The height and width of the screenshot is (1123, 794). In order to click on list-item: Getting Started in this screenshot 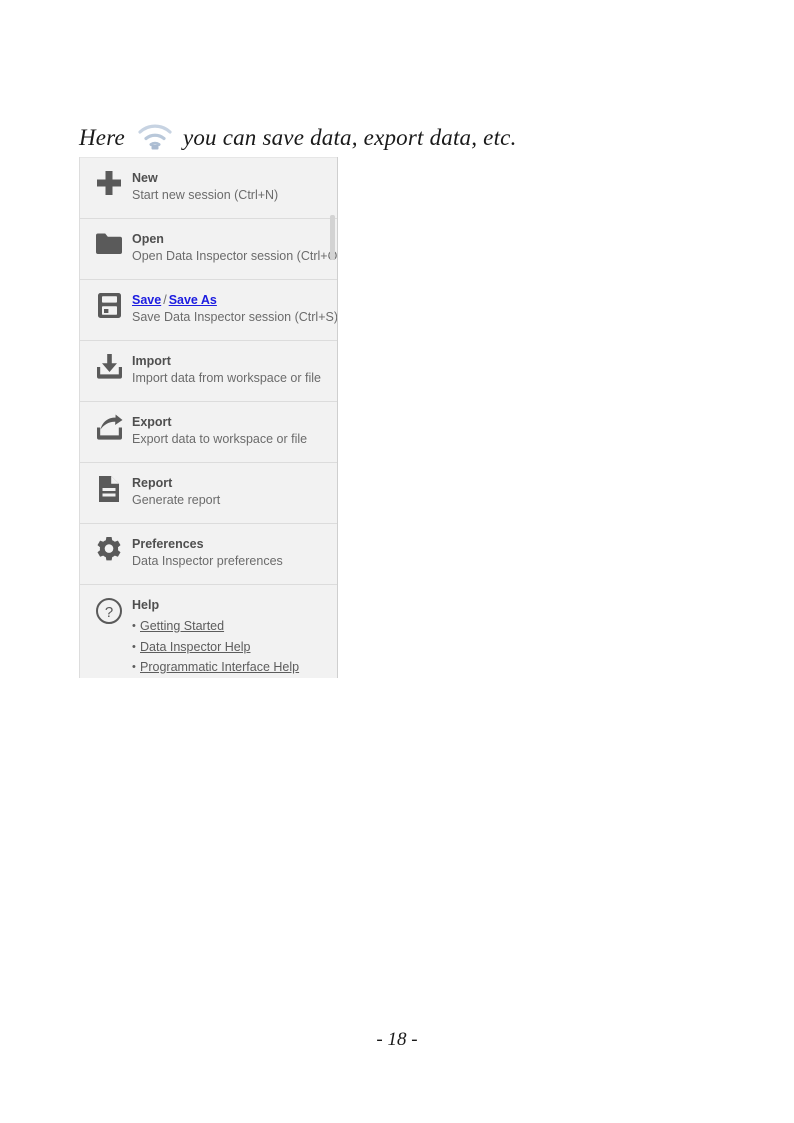, I will do `click(230, 626)`.